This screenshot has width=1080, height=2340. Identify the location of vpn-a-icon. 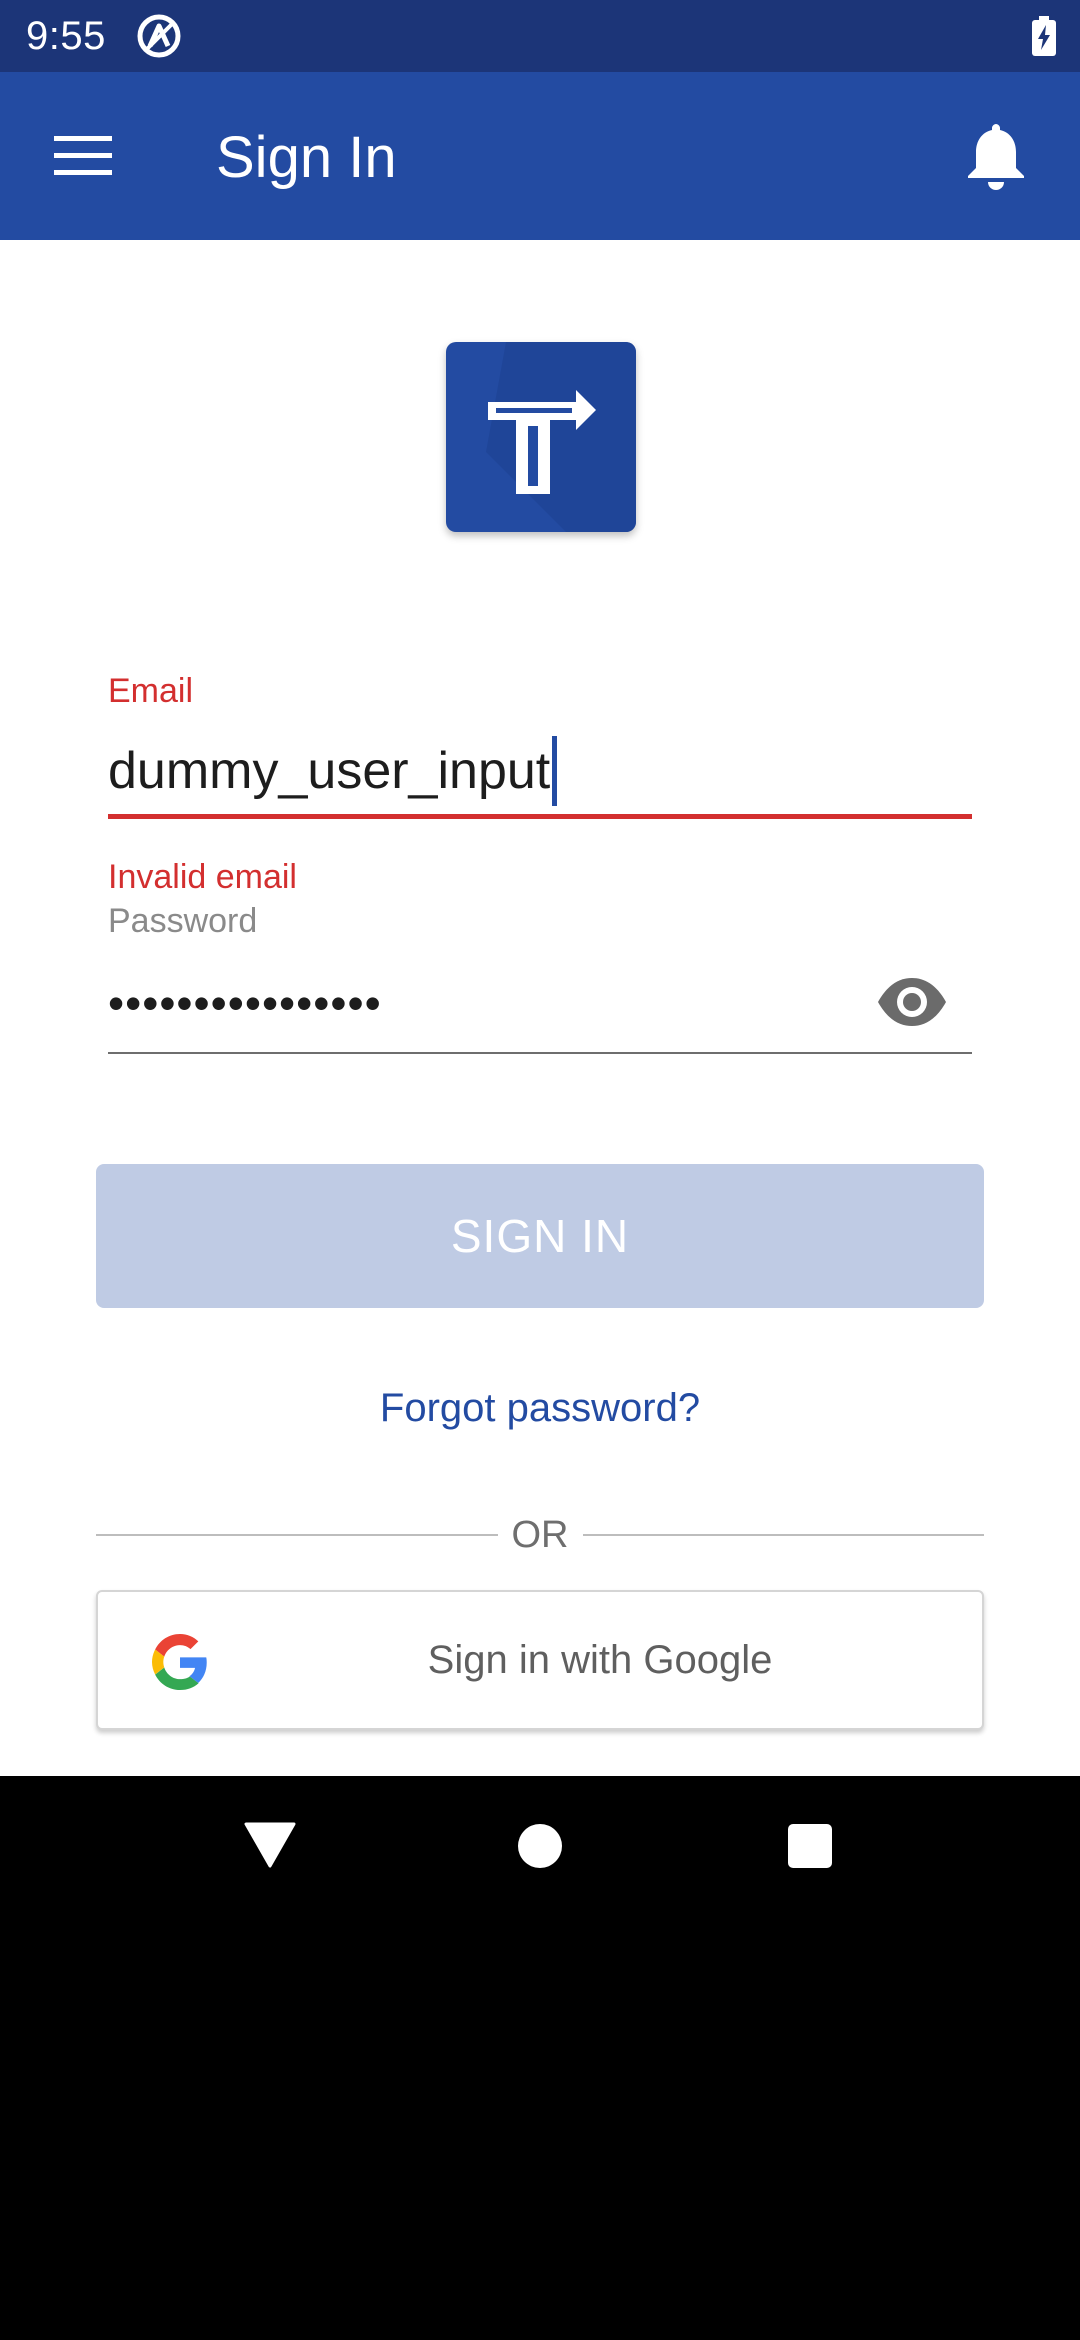
(159, 36).